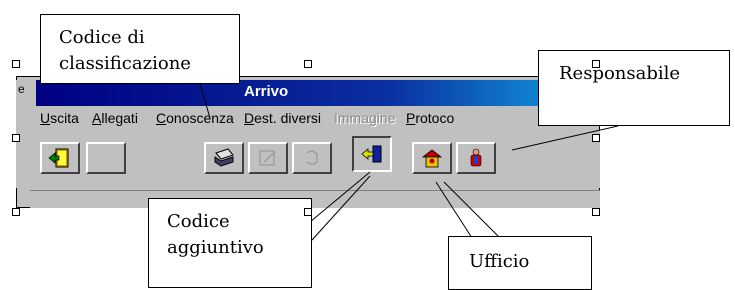 The image size is (735, 290). I want to click on callout-text: classificazione, so click(125, 63).